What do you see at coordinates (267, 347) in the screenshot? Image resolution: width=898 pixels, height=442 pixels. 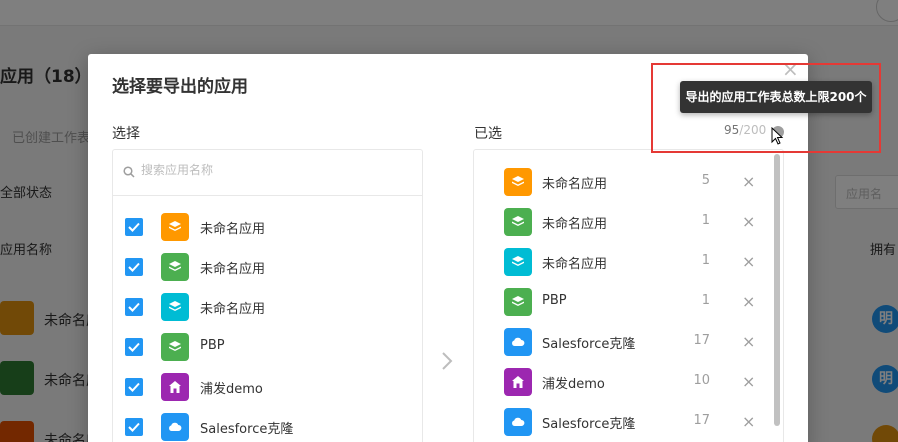 I see `list-item: PBP` at bounding box center [267, 347].